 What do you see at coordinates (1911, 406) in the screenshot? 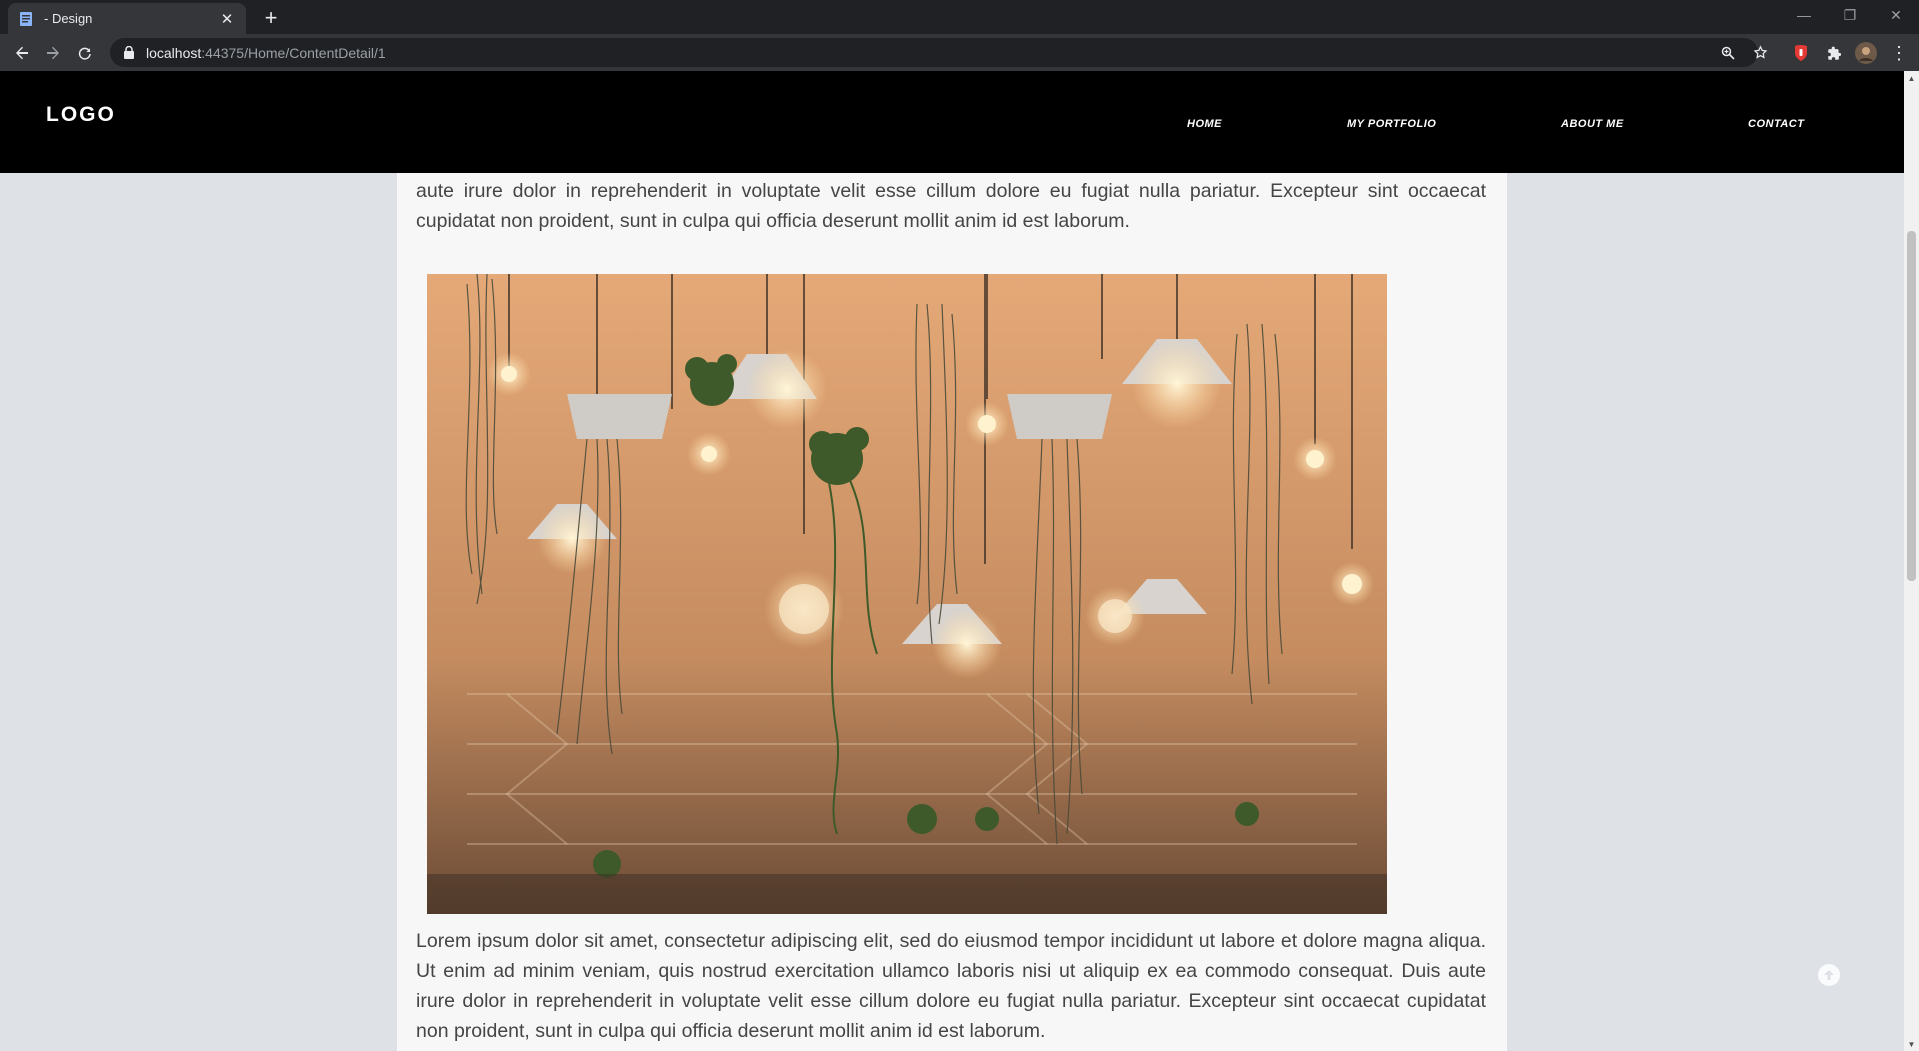
I see `scrollbar-thumb` at bounding box center [1911, 406].